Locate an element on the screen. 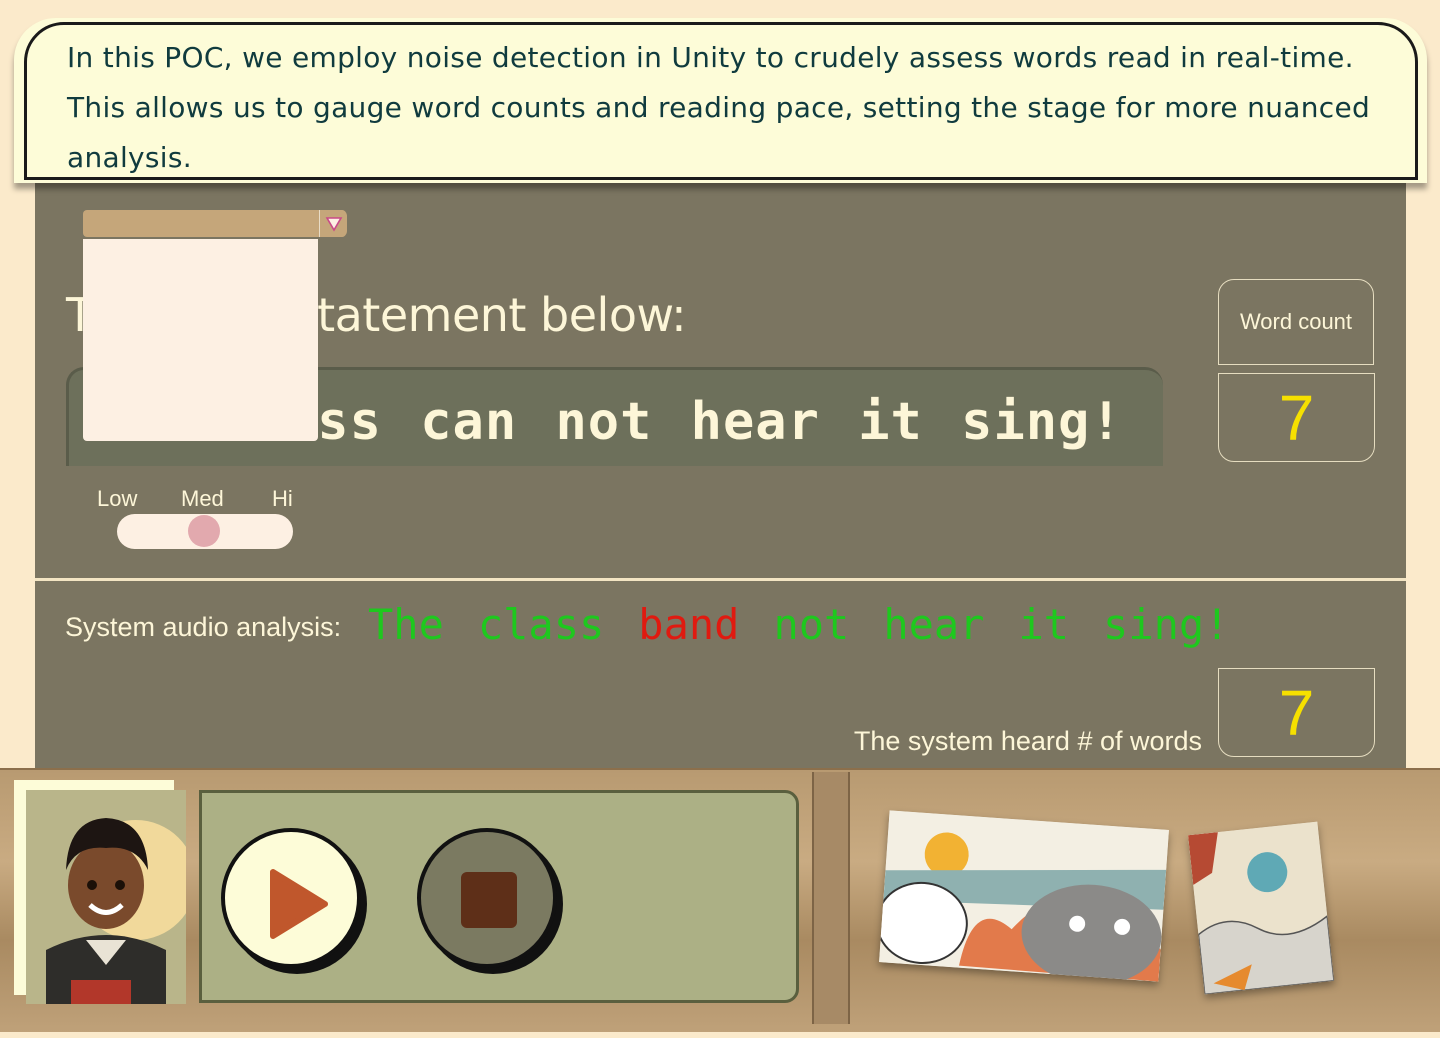 This screenshot has width=1440, height=1038. cat-illustration is located at coordinates (1024, 896).